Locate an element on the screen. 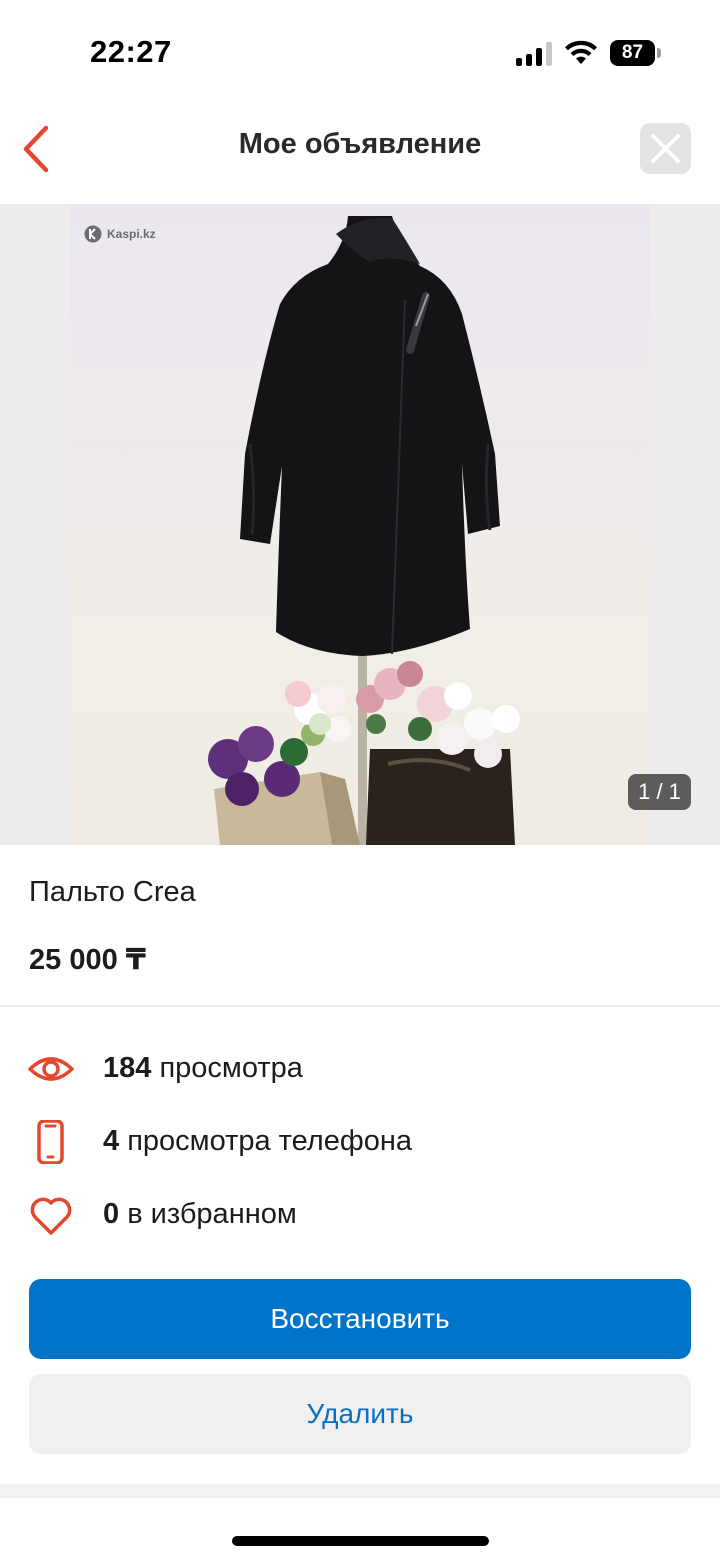  stat-phone-views-label: просмотра телефона is located at coordinates (269, 1141).